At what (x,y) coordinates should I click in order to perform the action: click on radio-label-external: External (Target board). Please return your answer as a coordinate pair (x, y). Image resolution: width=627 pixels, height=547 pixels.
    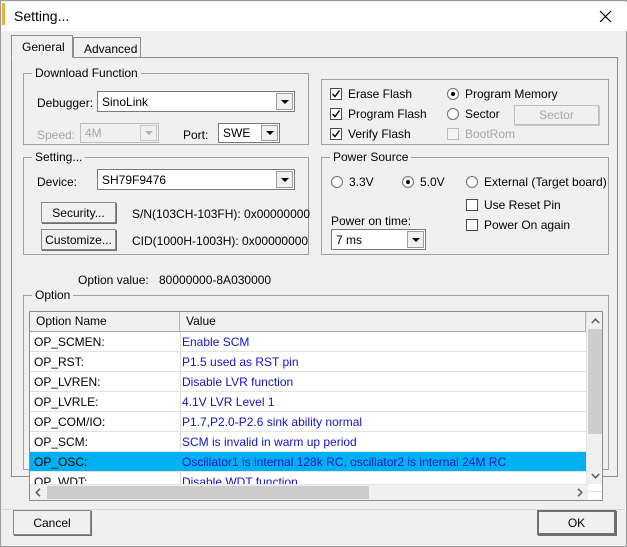
    Looking at the image, I should click on (545, 182).